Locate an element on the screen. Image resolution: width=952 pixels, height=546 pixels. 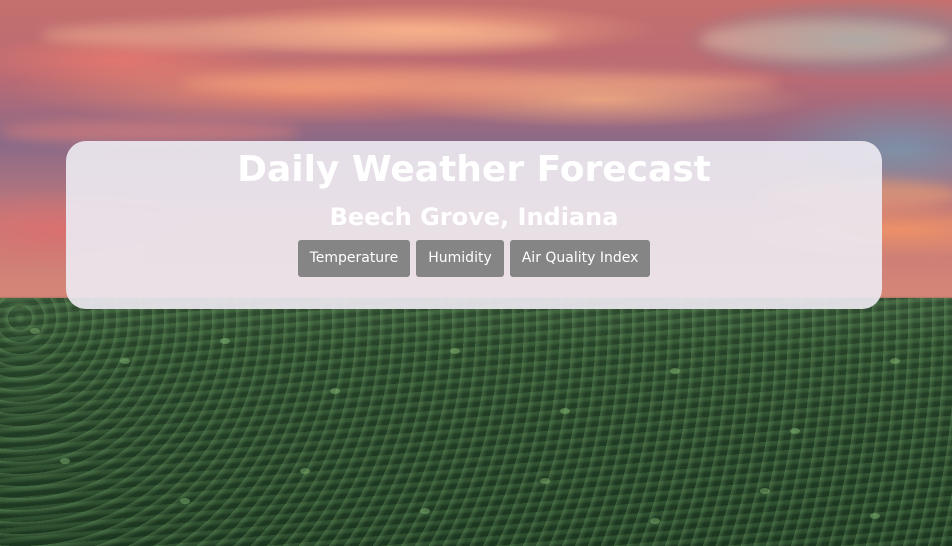
humidity-button: Humidity is located at coordinates (460, 258).